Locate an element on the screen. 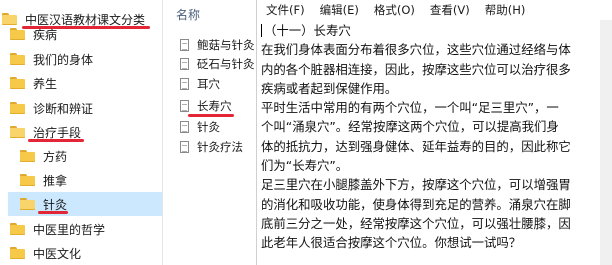  text-line: 足三里穴在小腿膝盖外下方，按摩这个穴位，可以增强胃 is located at coordinates (416, 185).